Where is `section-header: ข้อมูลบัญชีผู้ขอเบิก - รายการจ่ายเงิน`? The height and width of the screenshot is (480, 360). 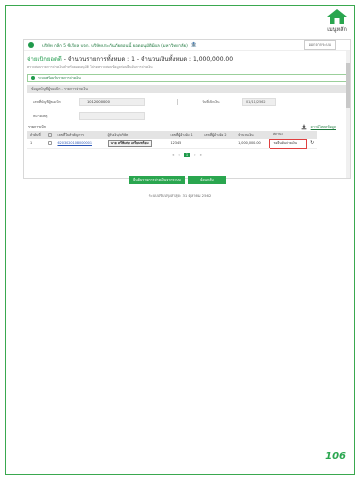
section-header: ข้อมูลบัญชีผู้ขอเบิก - รายการจ่ายเงิน is located at coordinates (187, 89).